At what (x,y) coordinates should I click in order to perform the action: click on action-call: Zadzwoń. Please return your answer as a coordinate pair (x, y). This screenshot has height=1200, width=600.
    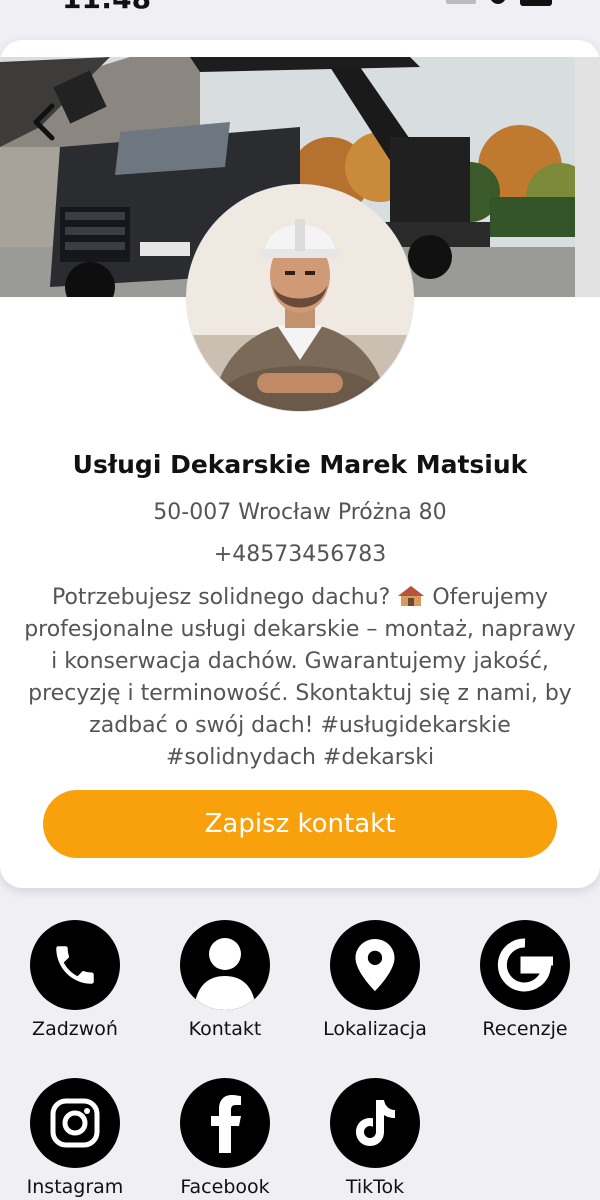
    Looking at the image, I should click on (75, 980).